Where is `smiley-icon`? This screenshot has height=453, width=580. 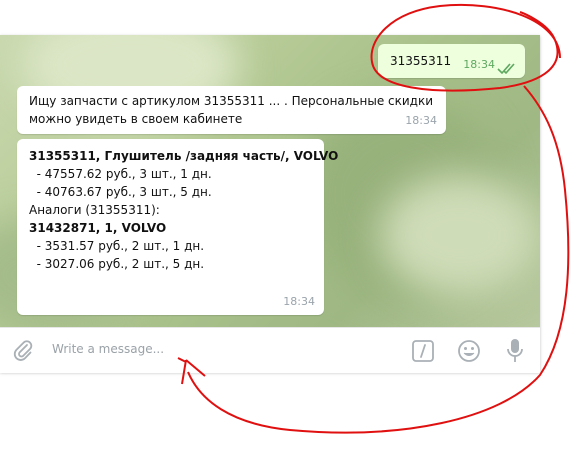
smiley-icon is located at coordinates (469, 351).